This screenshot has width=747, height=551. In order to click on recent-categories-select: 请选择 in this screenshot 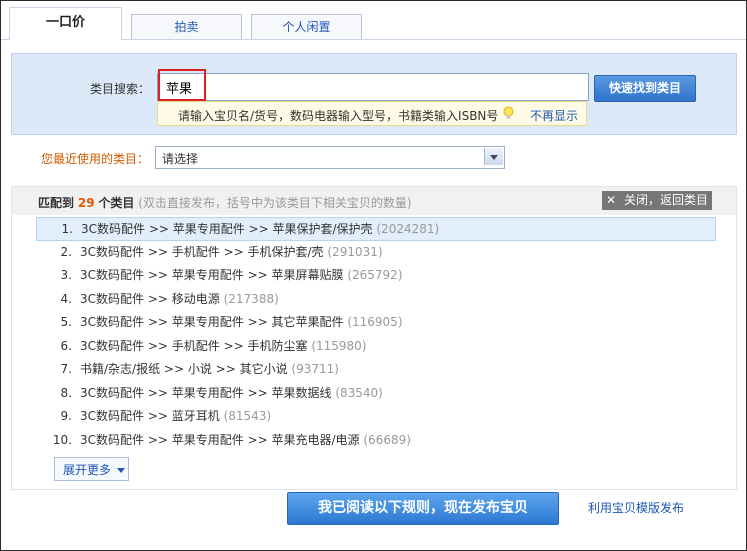, I will do `click(330, 157)`.